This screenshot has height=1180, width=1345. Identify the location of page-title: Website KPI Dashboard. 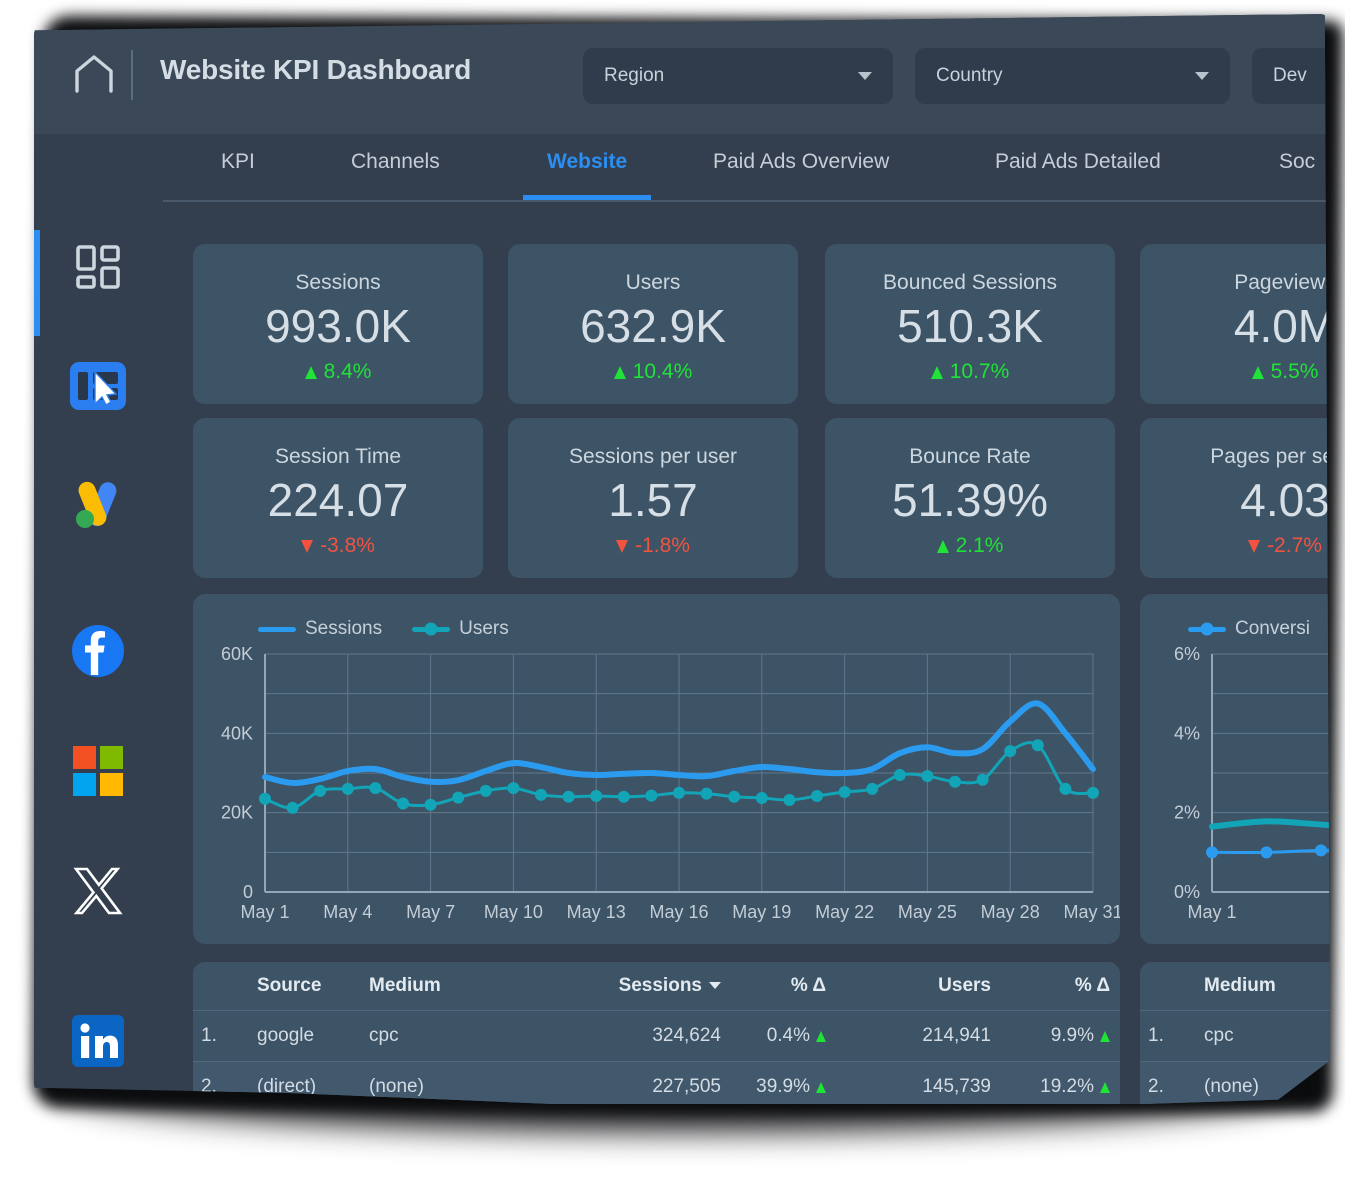
(316, 69).